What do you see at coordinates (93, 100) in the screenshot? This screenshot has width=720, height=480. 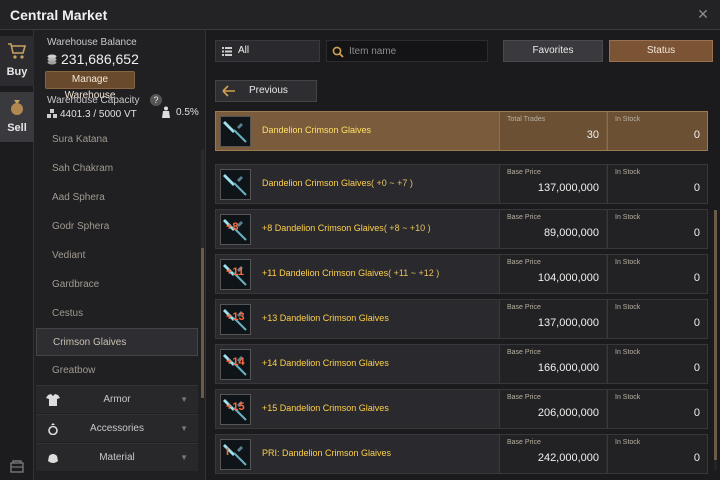 I see `warehouse-capacity-label: Warehouse Capacity` at bounding box center [93, 100].